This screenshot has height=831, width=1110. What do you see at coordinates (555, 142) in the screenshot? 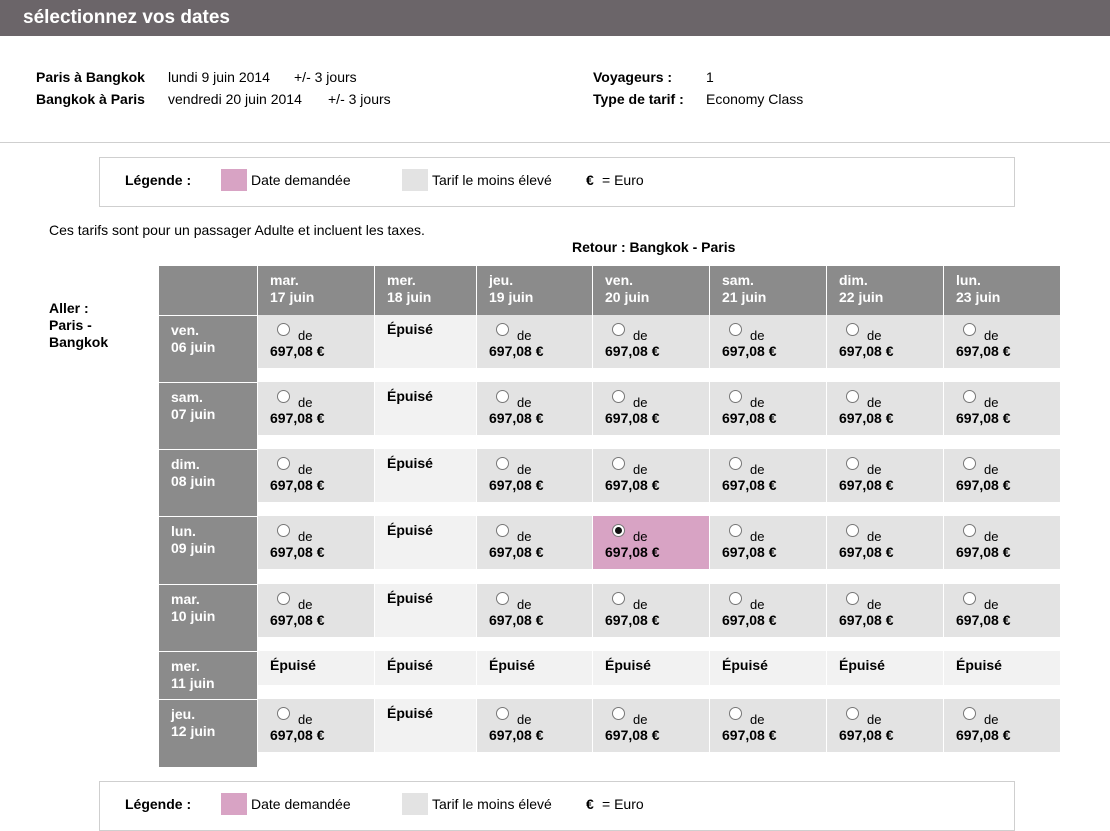
I see `divider` at bounding box center [555, 142].